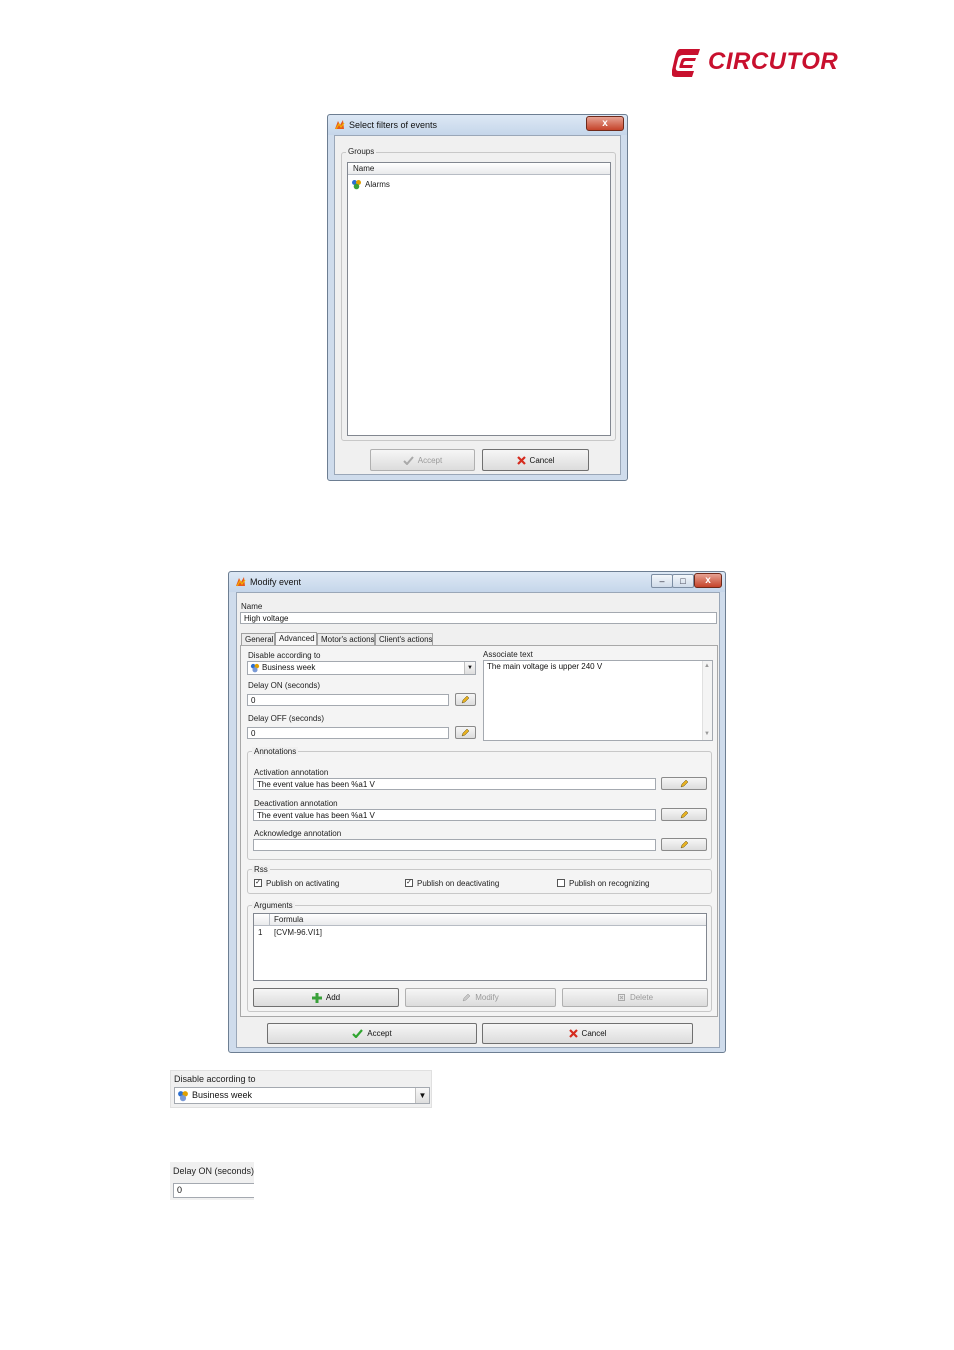 The image size is (954, 1350). I want to click on publish-on-deactivating-label: Publish on deactivating, so click(458, 883).